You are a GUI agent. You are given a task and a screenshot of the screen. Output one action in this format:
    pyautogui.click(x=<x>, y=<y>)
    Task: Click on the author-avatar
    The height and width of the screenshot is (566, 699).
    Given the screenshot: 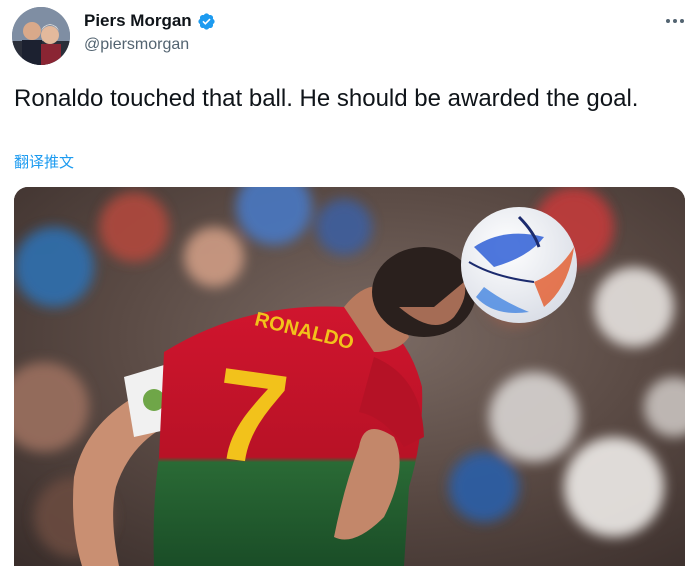 What is the action you would take?
    pyautogui.click(x=41, y=36)
    